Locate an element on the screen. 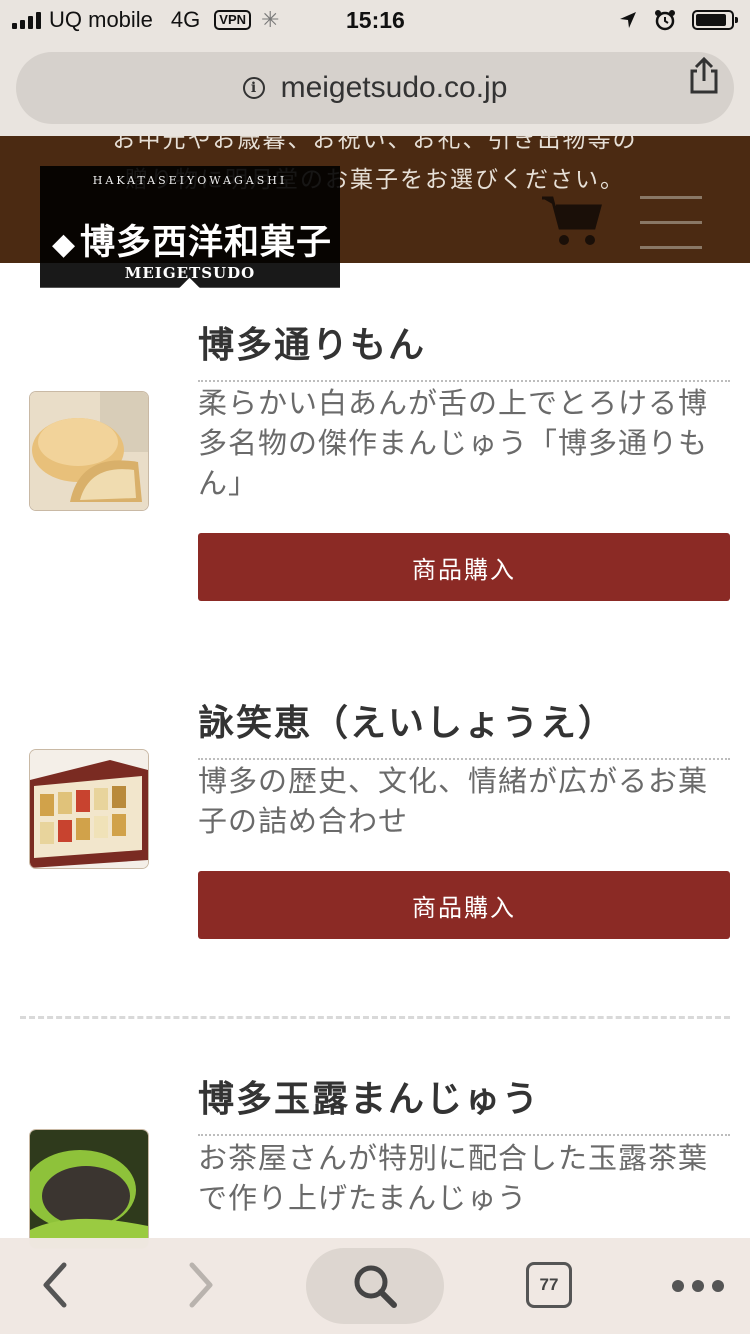 The image size is (750, 1334). cart-icon is located at coordinates (572, 221).